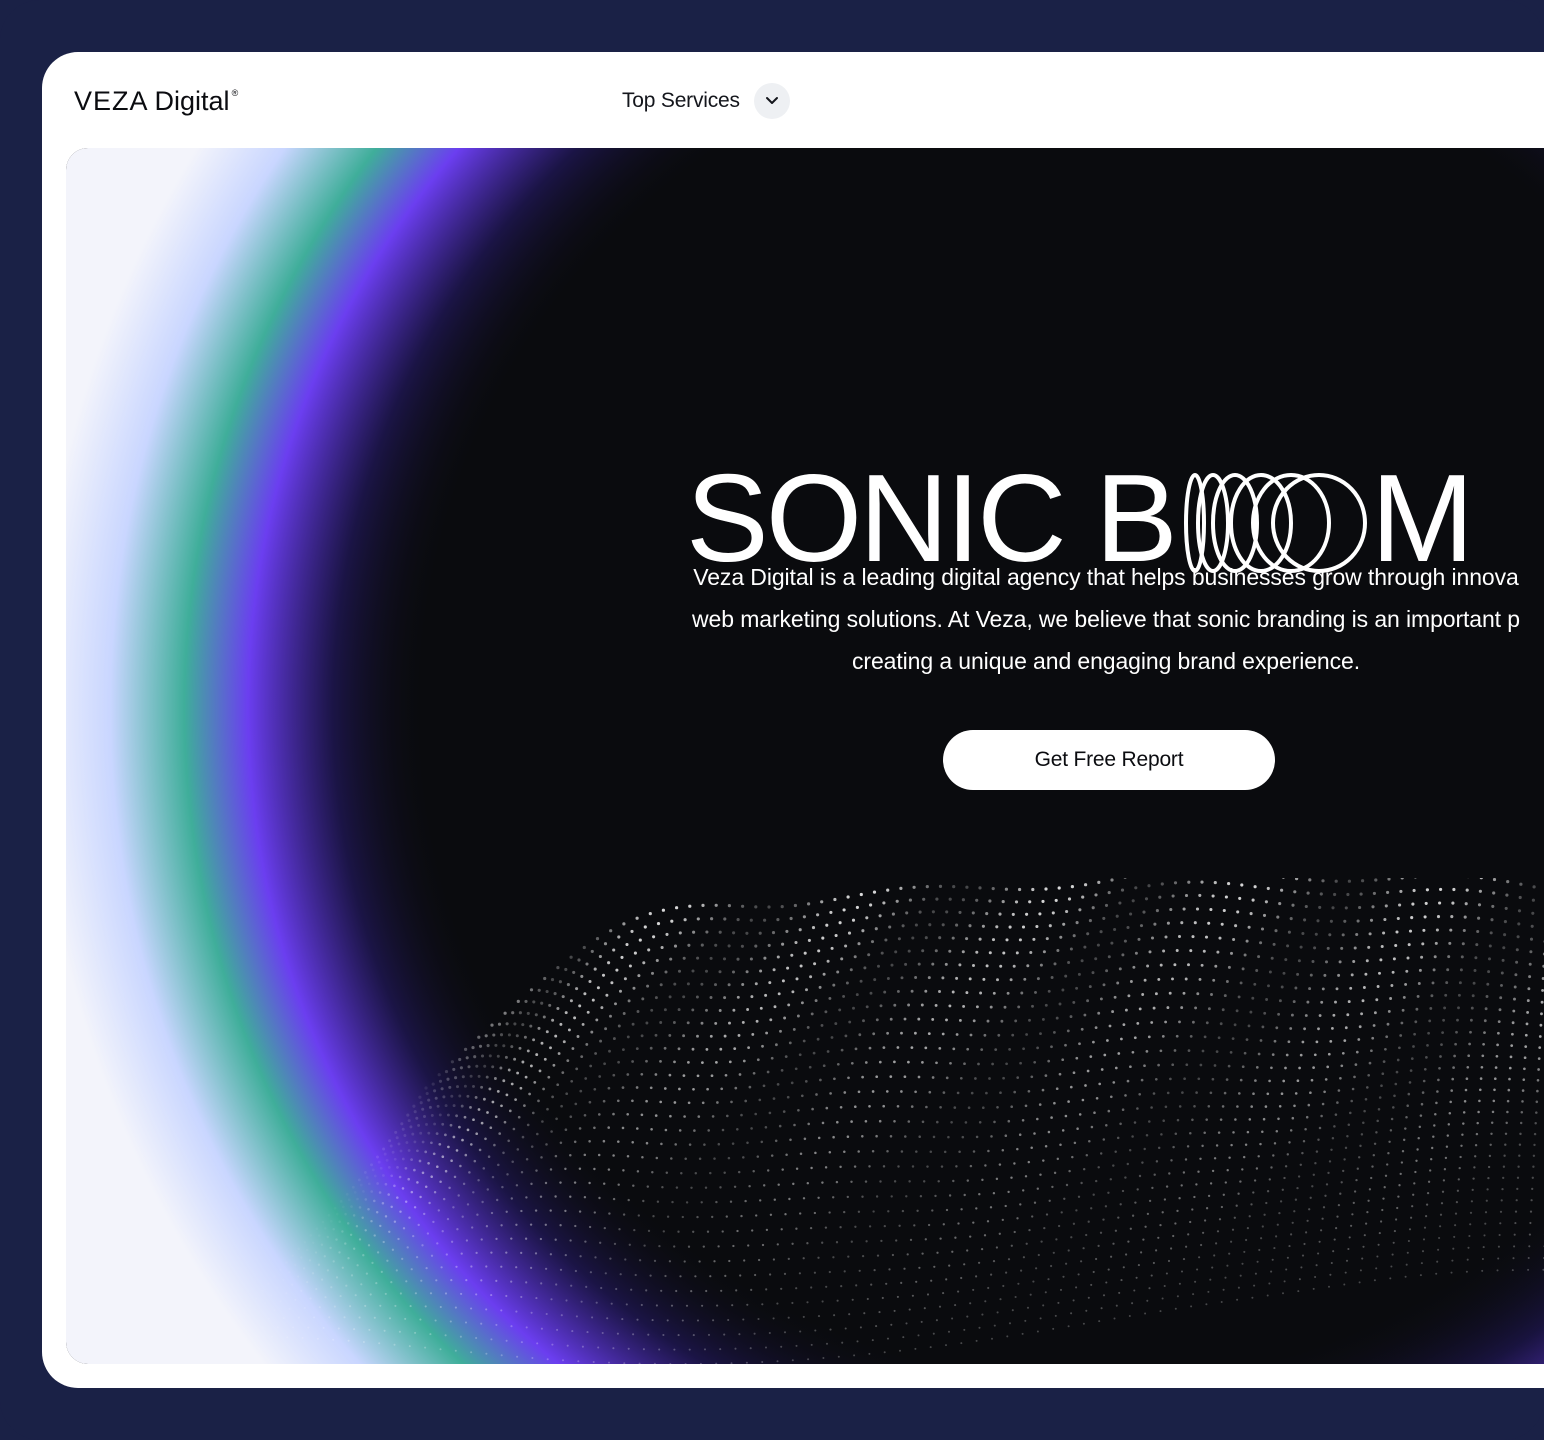 The height and width of the screenshot is (1440, 1544). I want to click on top-services-dropdown: Top Services, so click(706, 101).